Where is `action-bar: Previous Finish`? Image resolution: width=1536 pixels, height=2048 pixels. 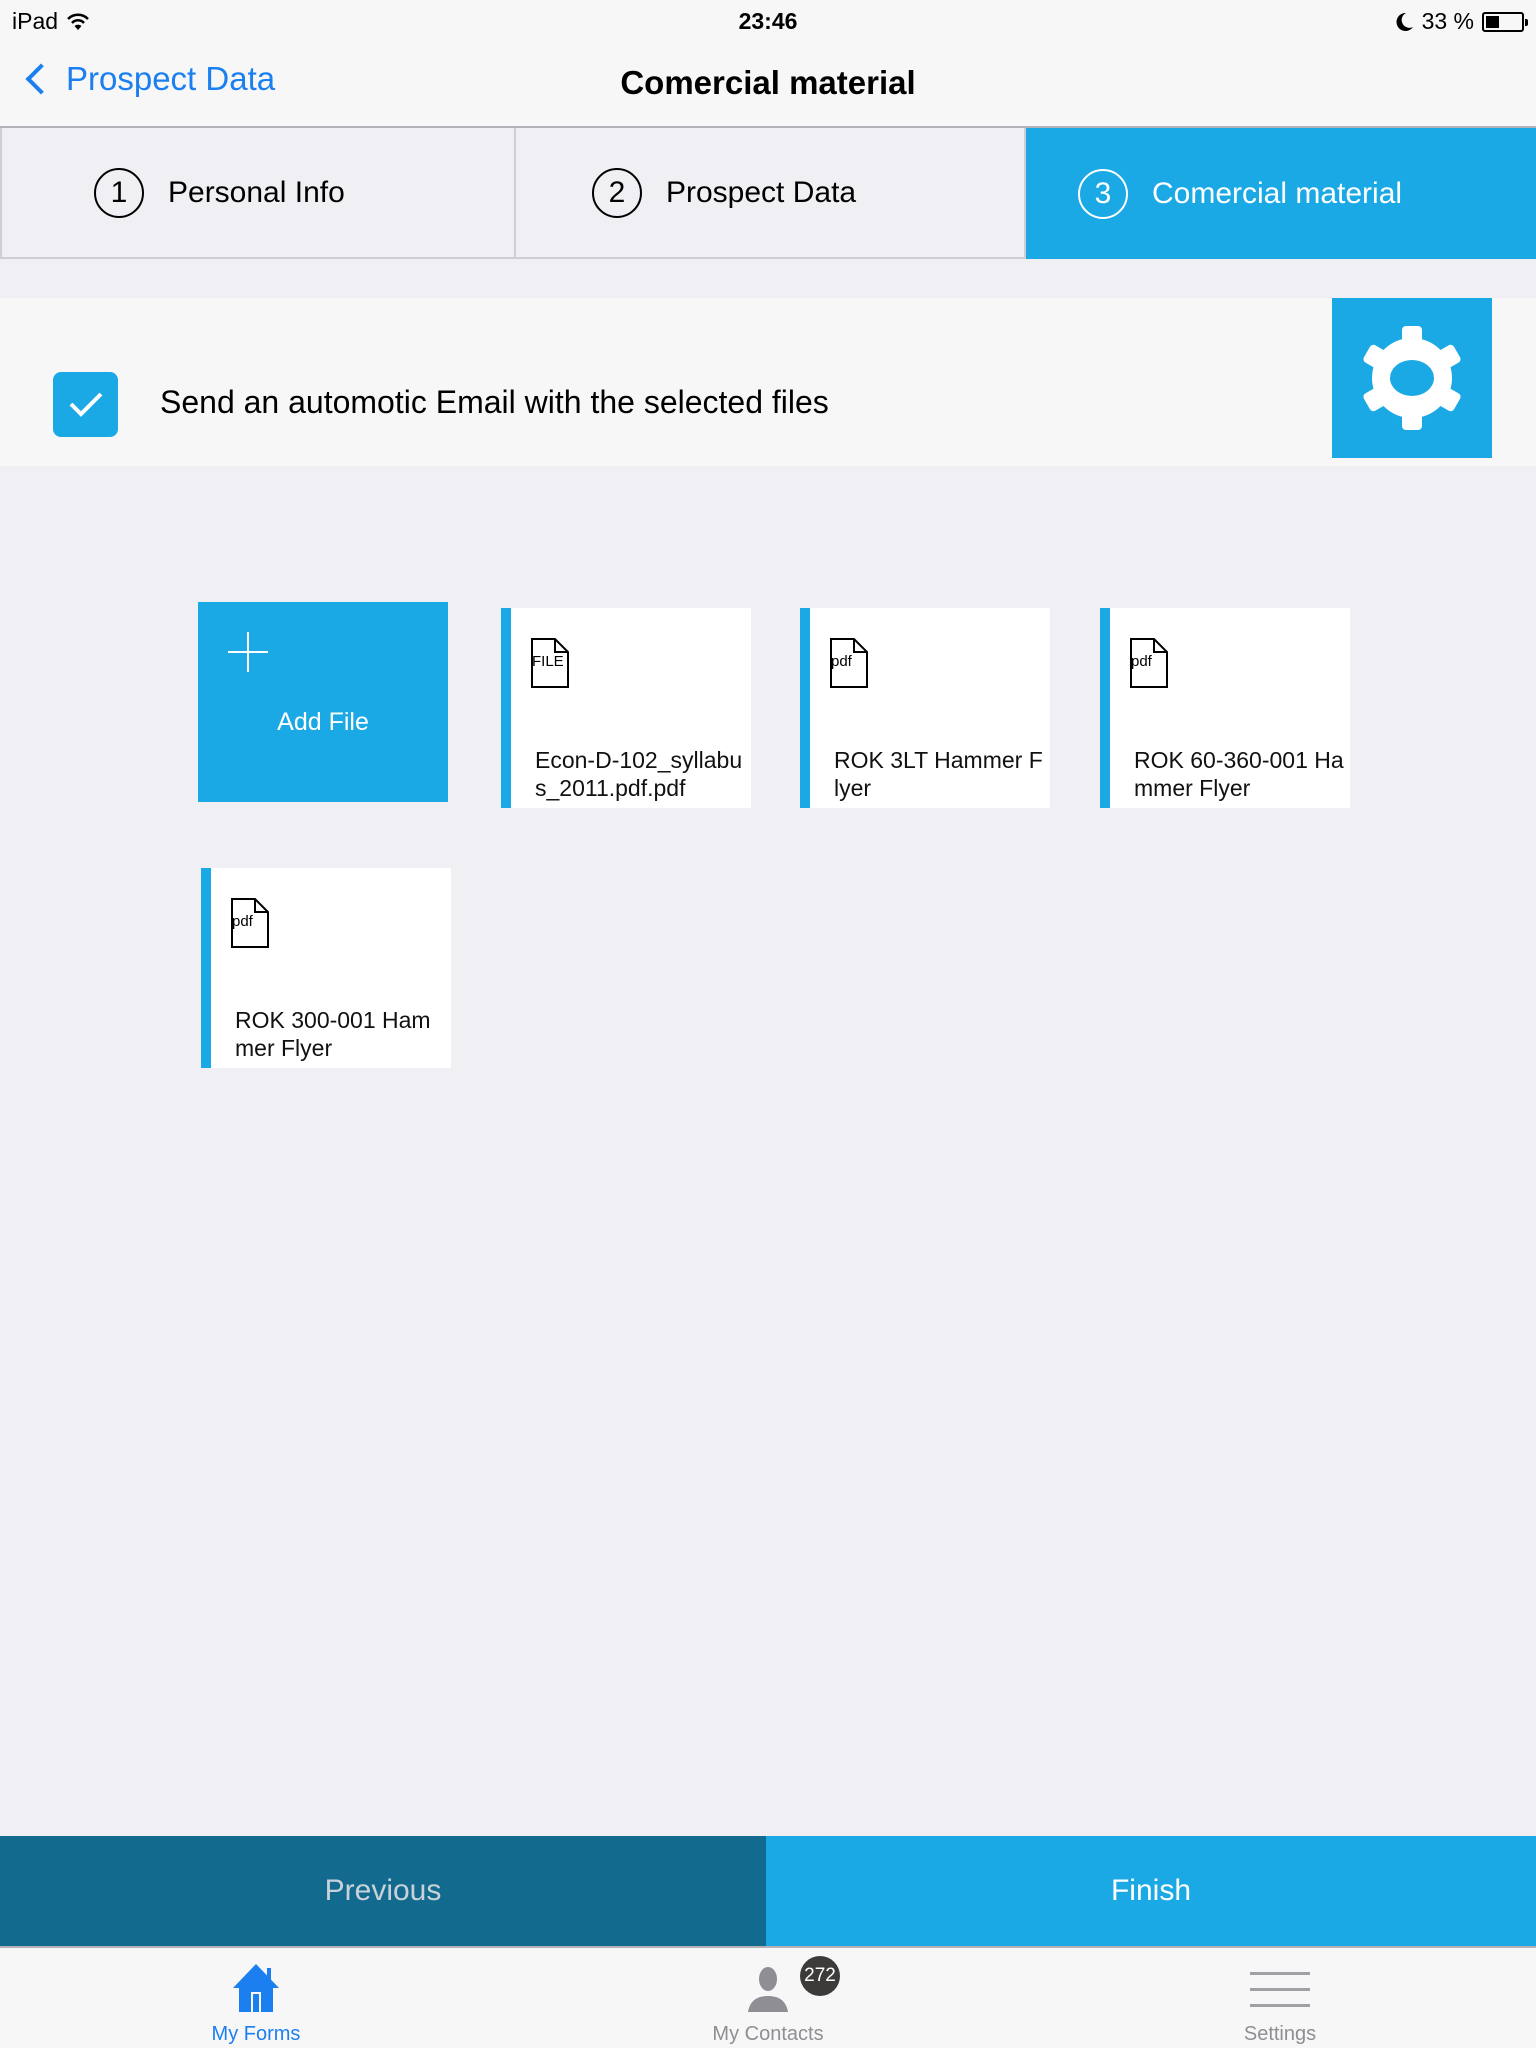
action-bar: Previous Finish is located at coordinates (768, 1891).